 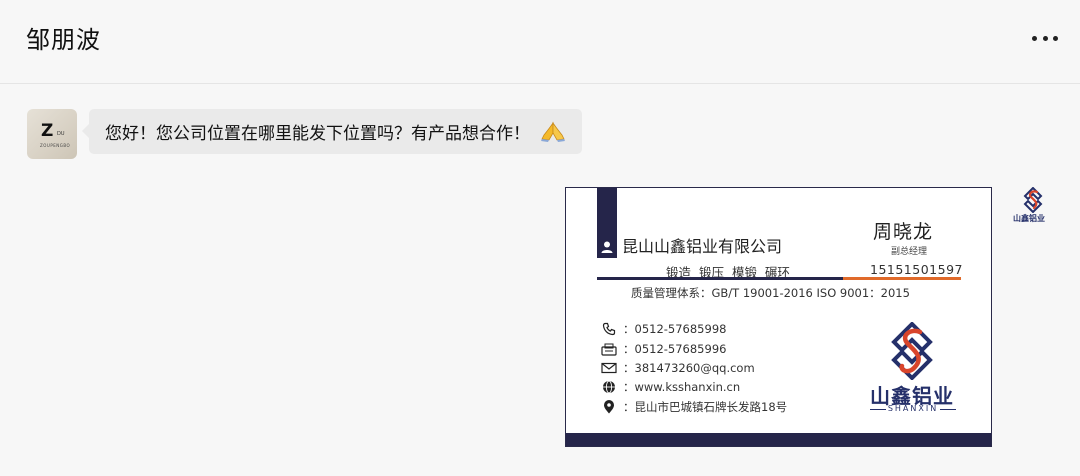 I want to click on card-phone-row: ：0512-57685998, so click(x=663, y=329).